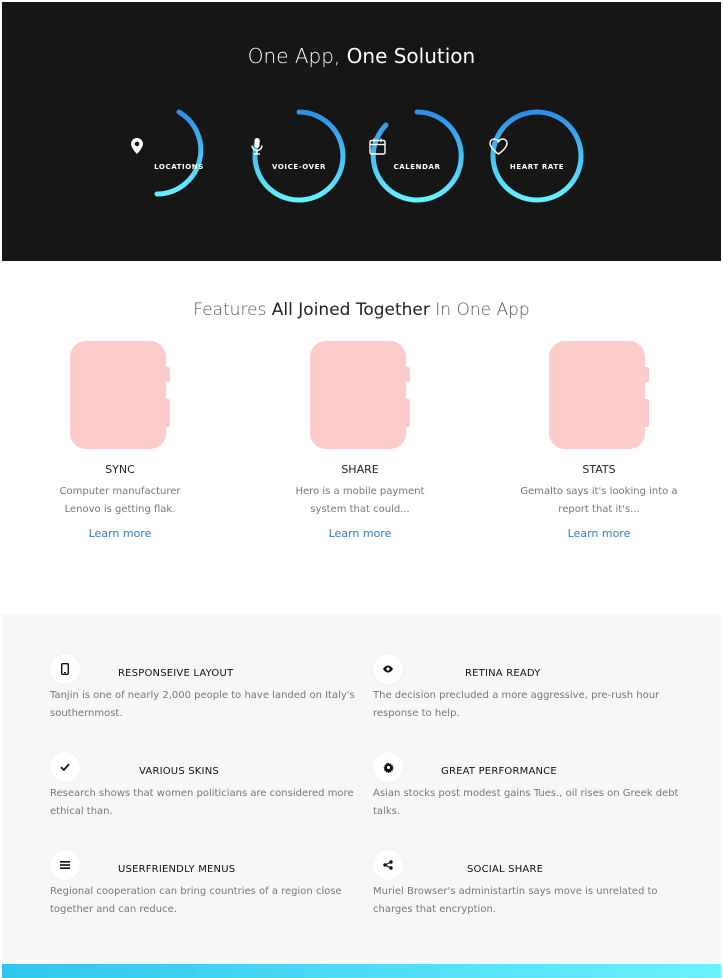 This screenshot has width=723, height=978. I want to click on share-icon, so click(388, 865).